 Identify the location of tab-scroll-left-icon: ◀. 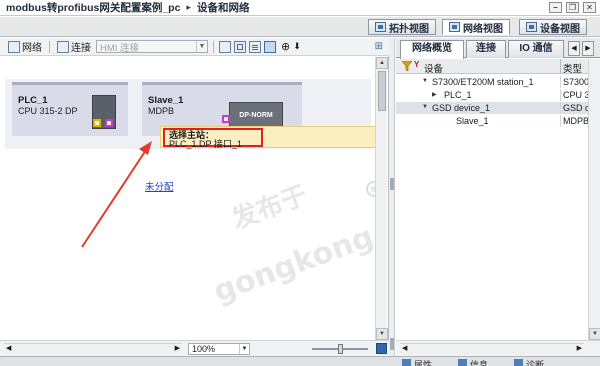
(574, 48).